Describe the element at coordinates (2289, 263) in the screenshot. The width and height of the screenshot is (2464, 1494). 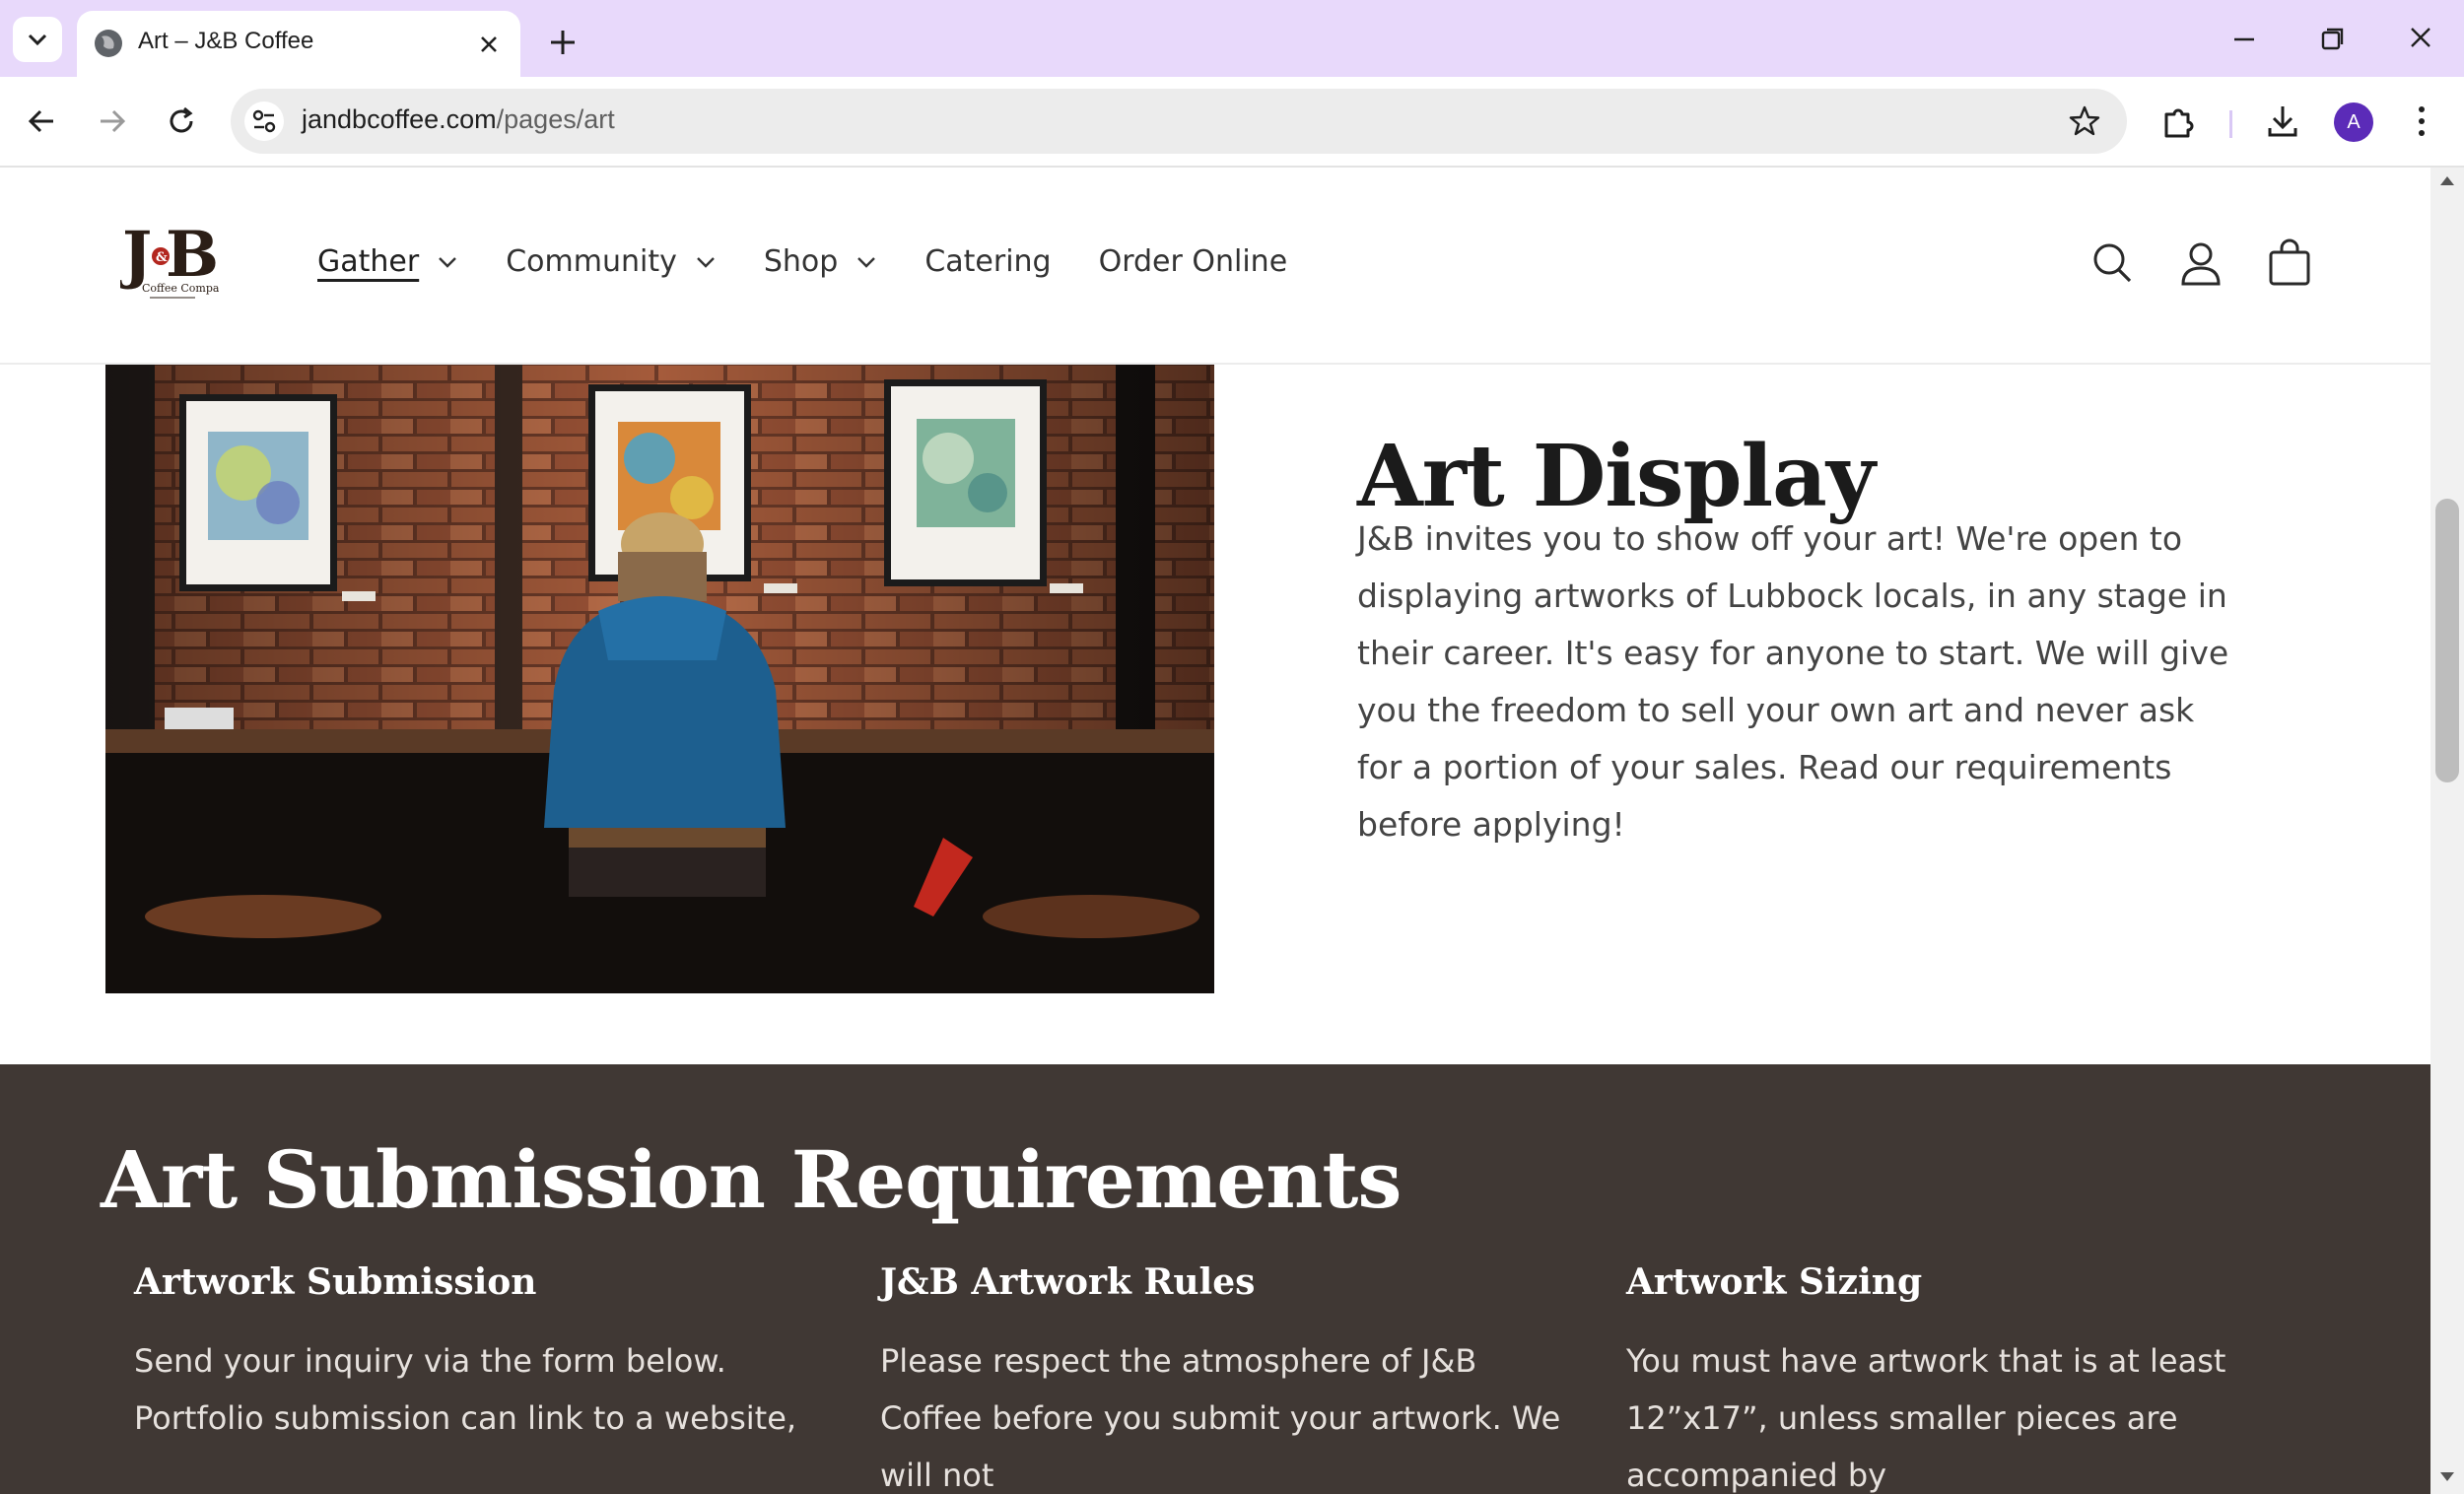
I see `cart-icon` at that location.